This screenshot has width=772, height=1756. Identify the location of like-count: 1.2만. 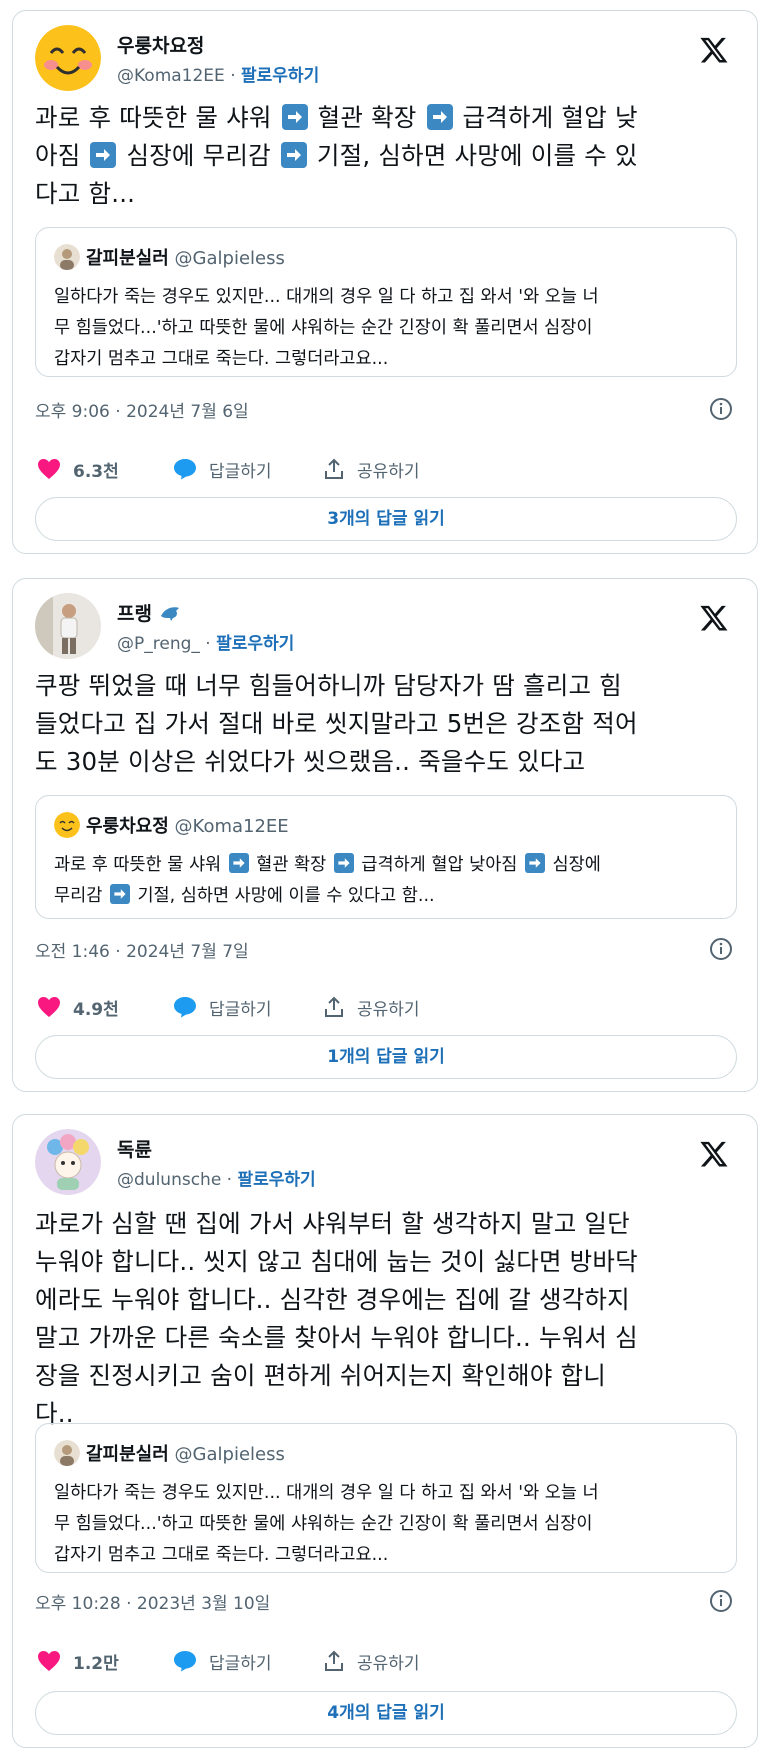
(96, 1663).